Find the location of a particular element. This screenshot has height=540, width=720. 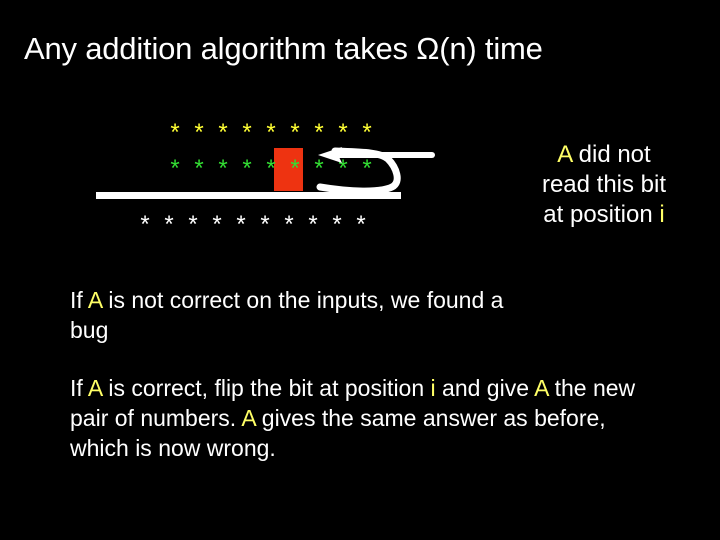

star-operand-b-4: * is located at coordinates (247, 168).